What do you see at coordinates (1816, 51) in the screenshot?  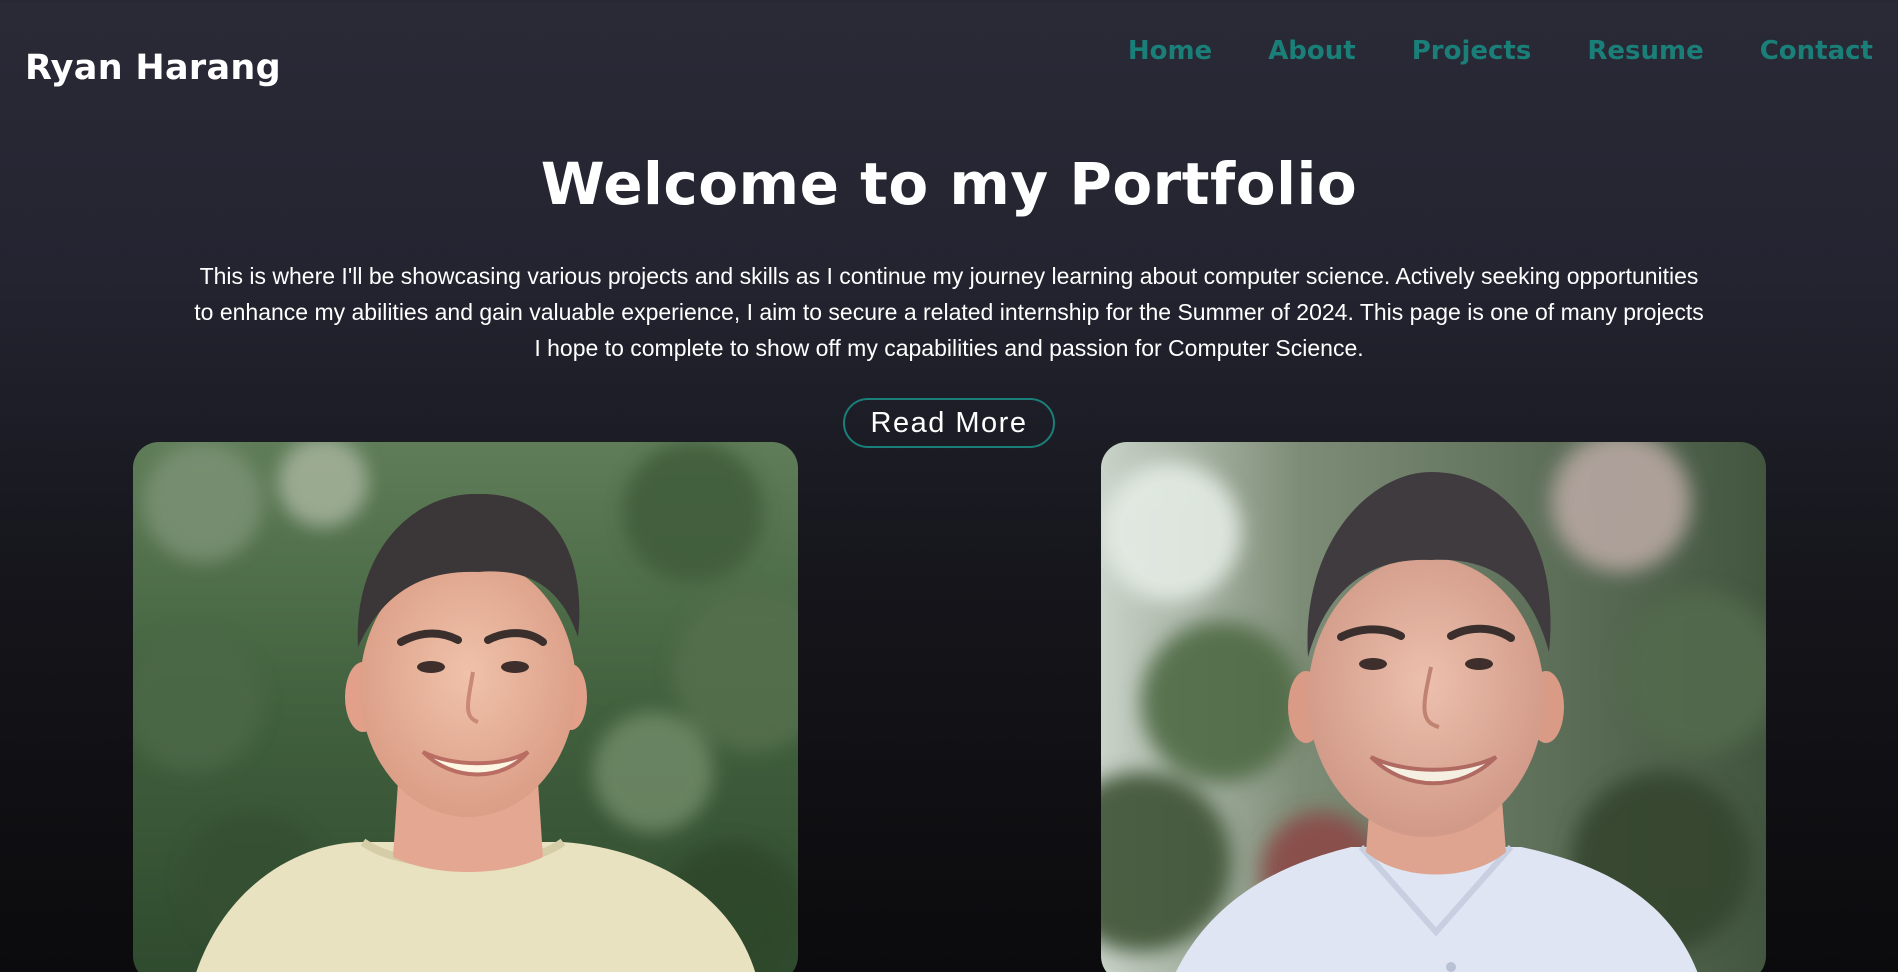 I see `nav-contact-link: Contact` at bounding box center [1816, 51].